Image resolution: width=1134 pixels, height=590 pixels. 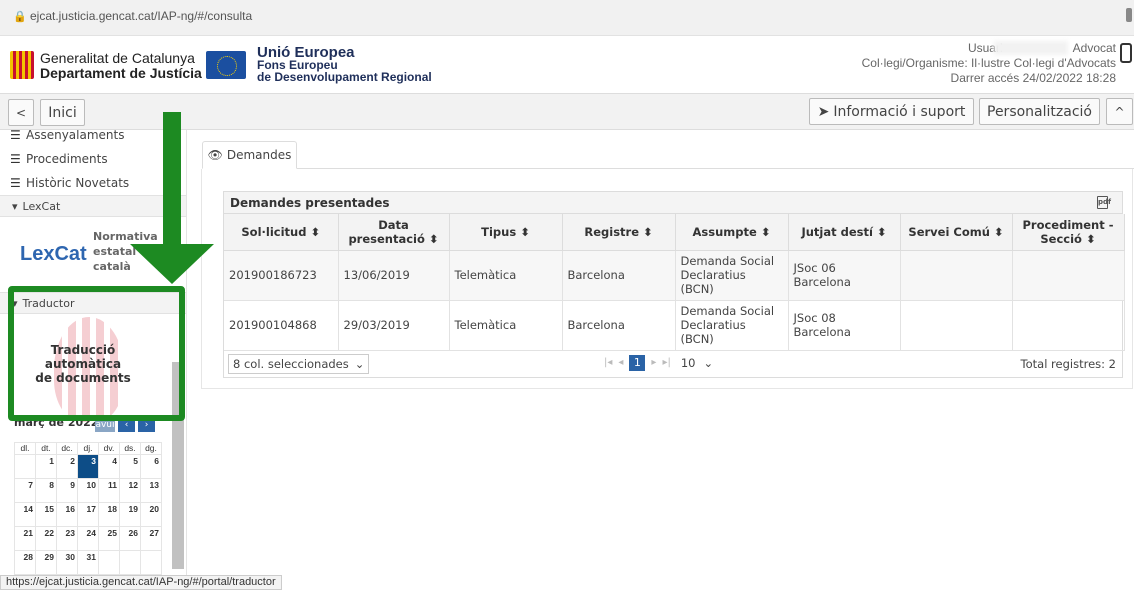 What do you see at coordinates (20, 16) in the screenshot?
I see `lock-icon: 🔒` at bounding box center [20, 16].